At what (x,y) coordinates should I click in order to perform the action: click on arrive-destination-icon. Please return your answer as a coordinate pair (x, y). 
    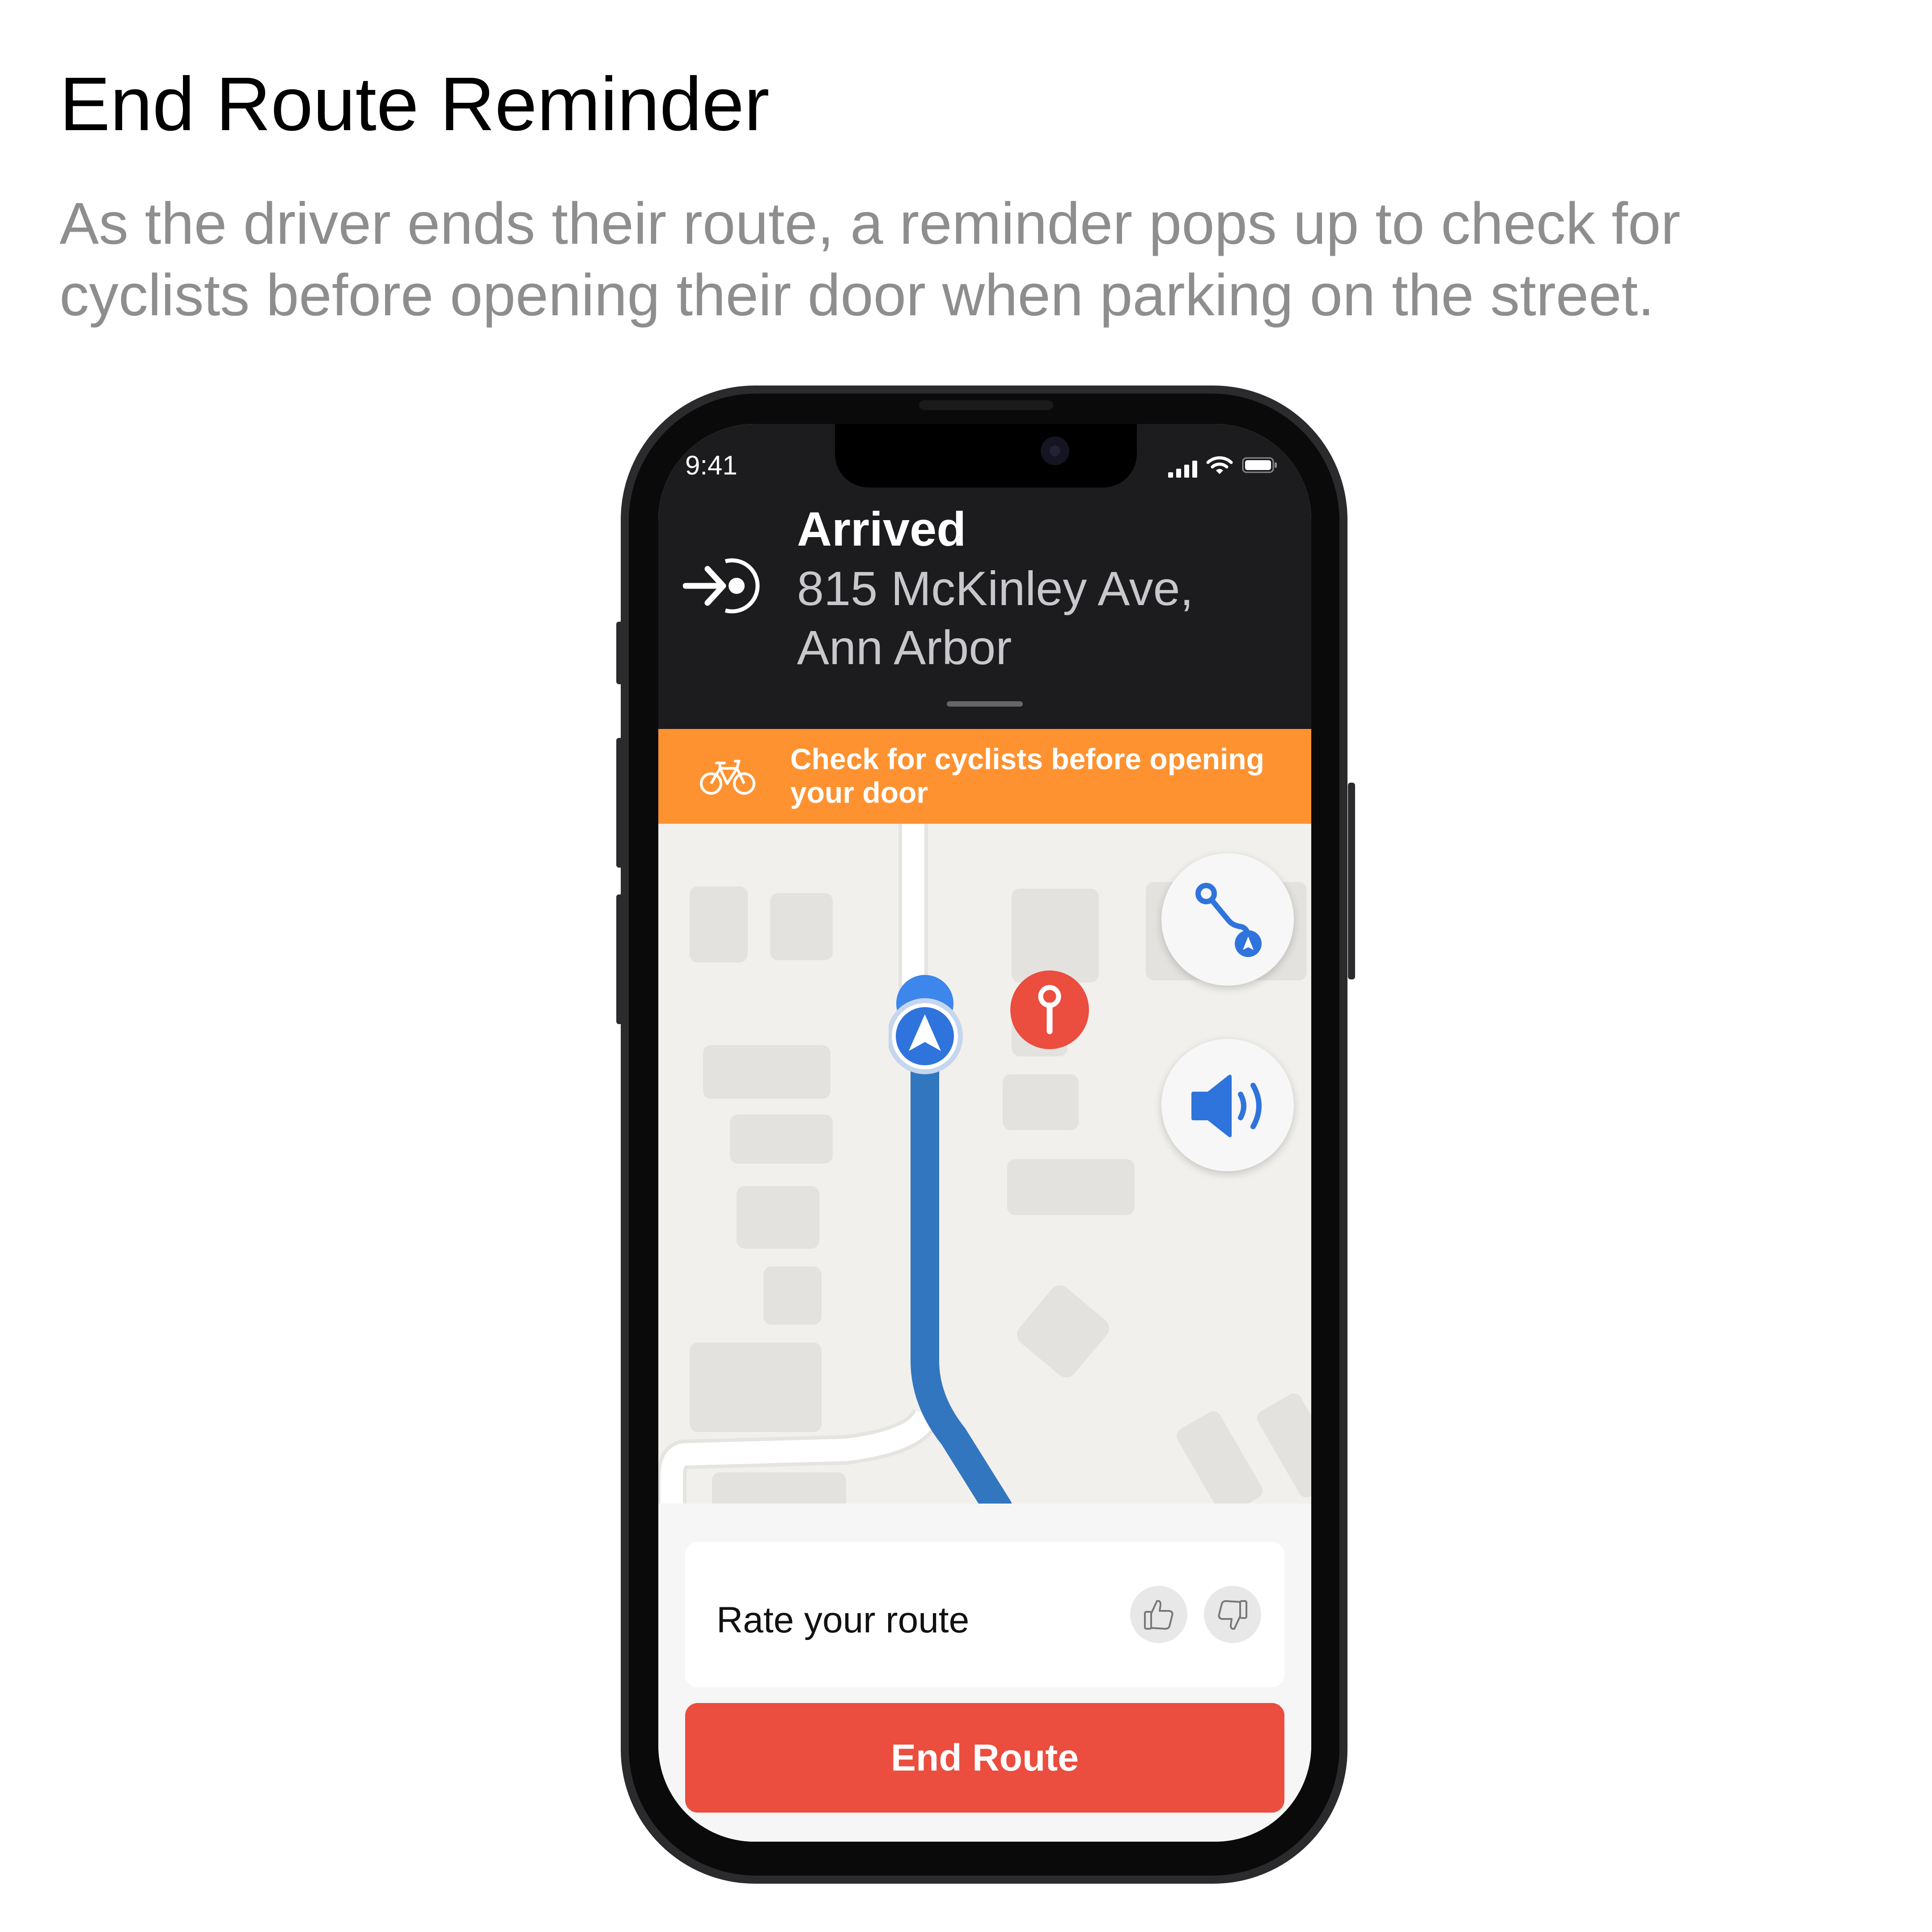
    Looking at the image, I should click on (721, 586).